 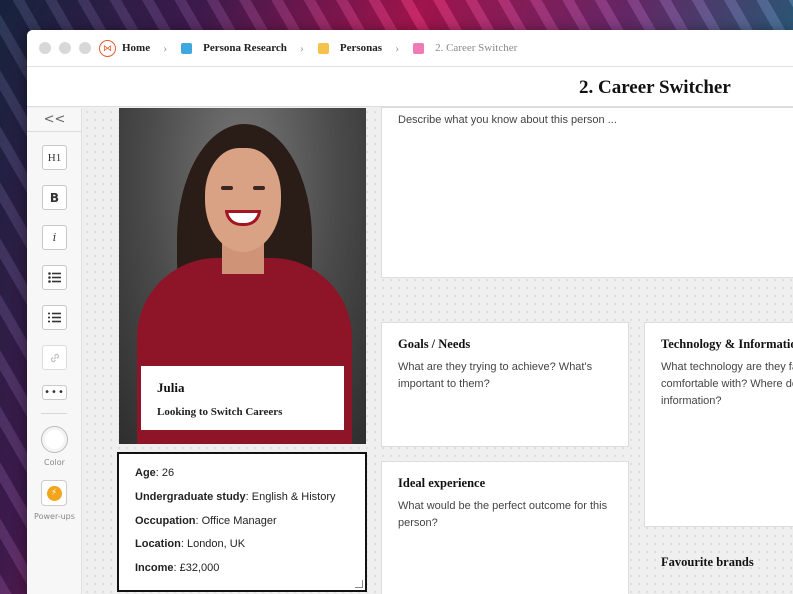 What do you see at coordinates (145, 473) in the screenshot?
I see `detail-key: Age` at bounding box center [145, 473].